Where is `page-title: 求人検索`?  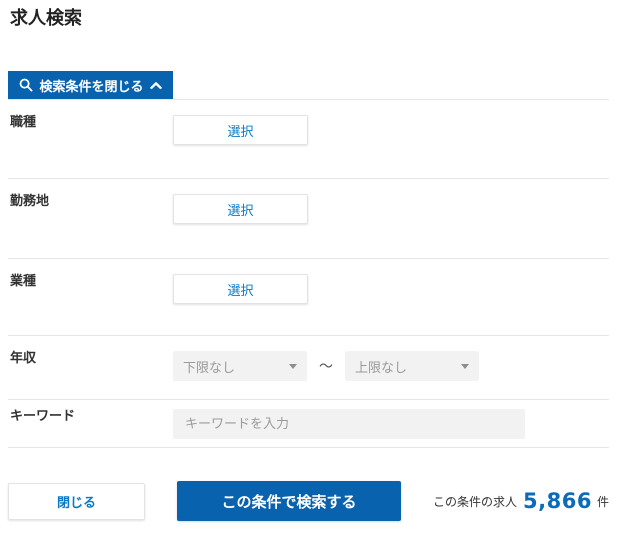 page-title: 求人検索 is located at coordinates (46, 18).